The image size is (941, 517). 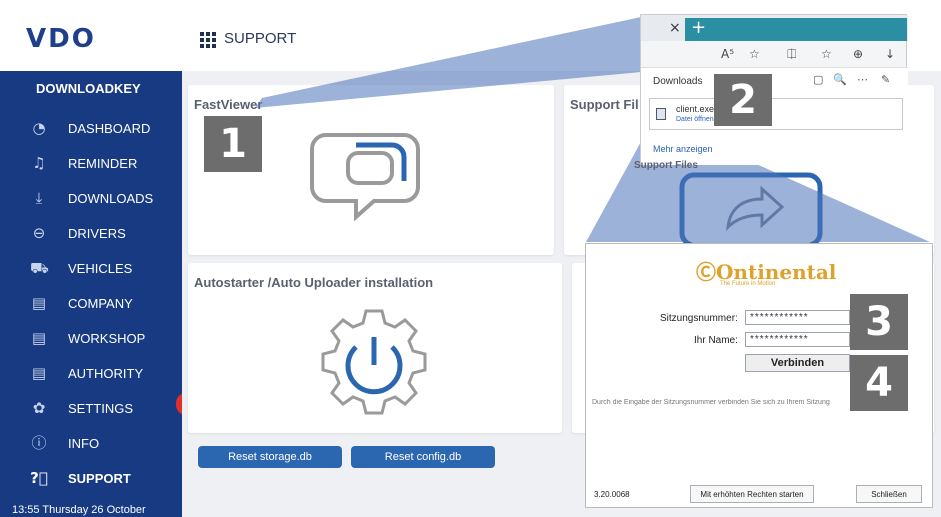 What do you see at coordinates (818, 79) in the screenshot?
I see `open-folder-icon: ▢` at bounding box center [818, 79].